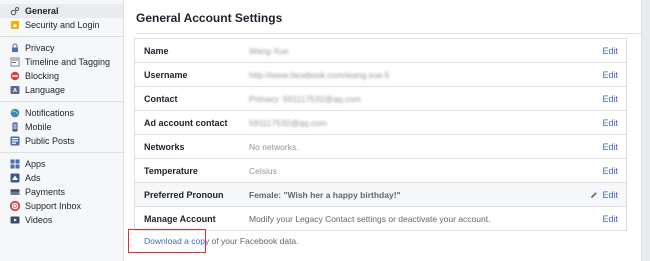  What do you see at coordinates (319, 74) in the screenshot?
I see `setting-value: http://www.facebook.com/wang.xue.5` at bounding box center [319, 74].